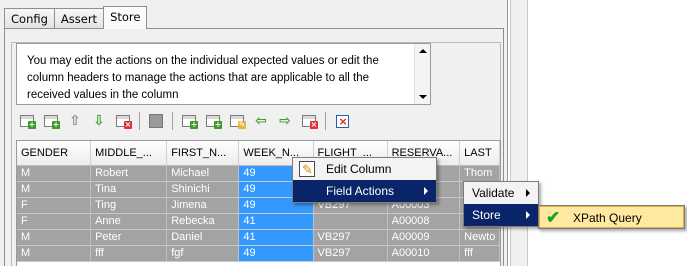 This screenshot has width=687, height=266. I want to click on table-cell: Rebecka, so click(203, 221).